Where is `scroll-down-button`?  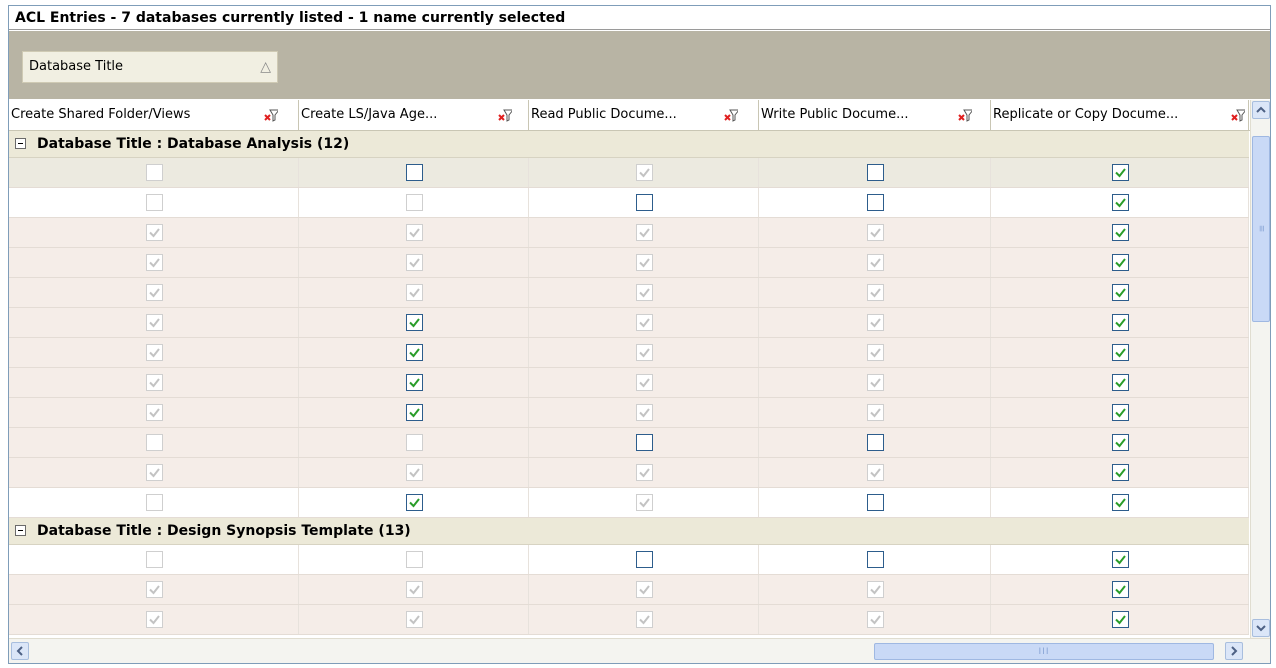
scroll-down-button is located at coordinates (1261, 628).